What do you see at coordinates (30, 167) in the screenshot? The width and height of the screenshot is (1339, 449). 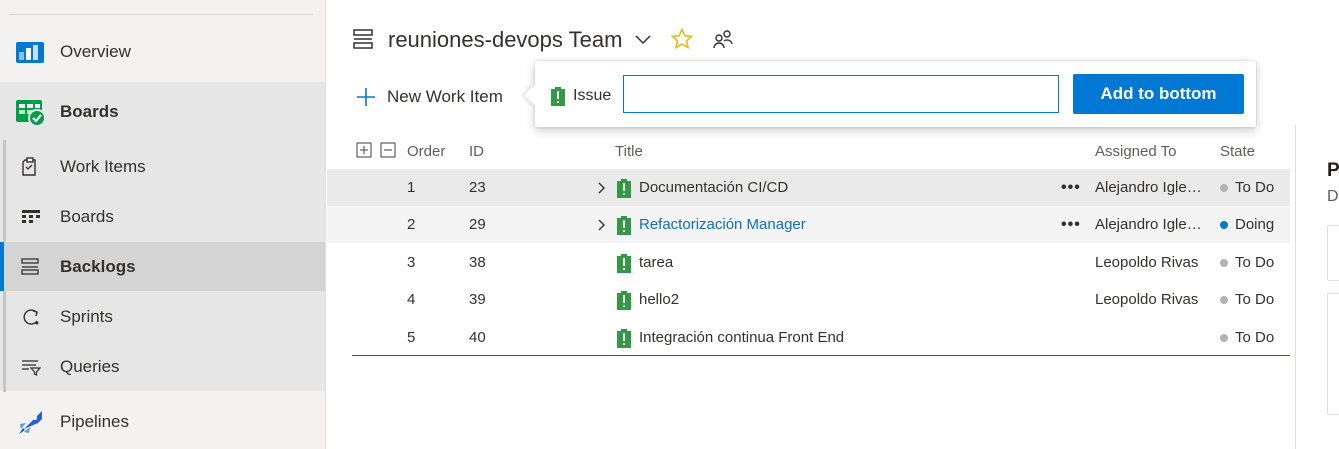 I see `work-items-icon` at bounding box center [30, 167].